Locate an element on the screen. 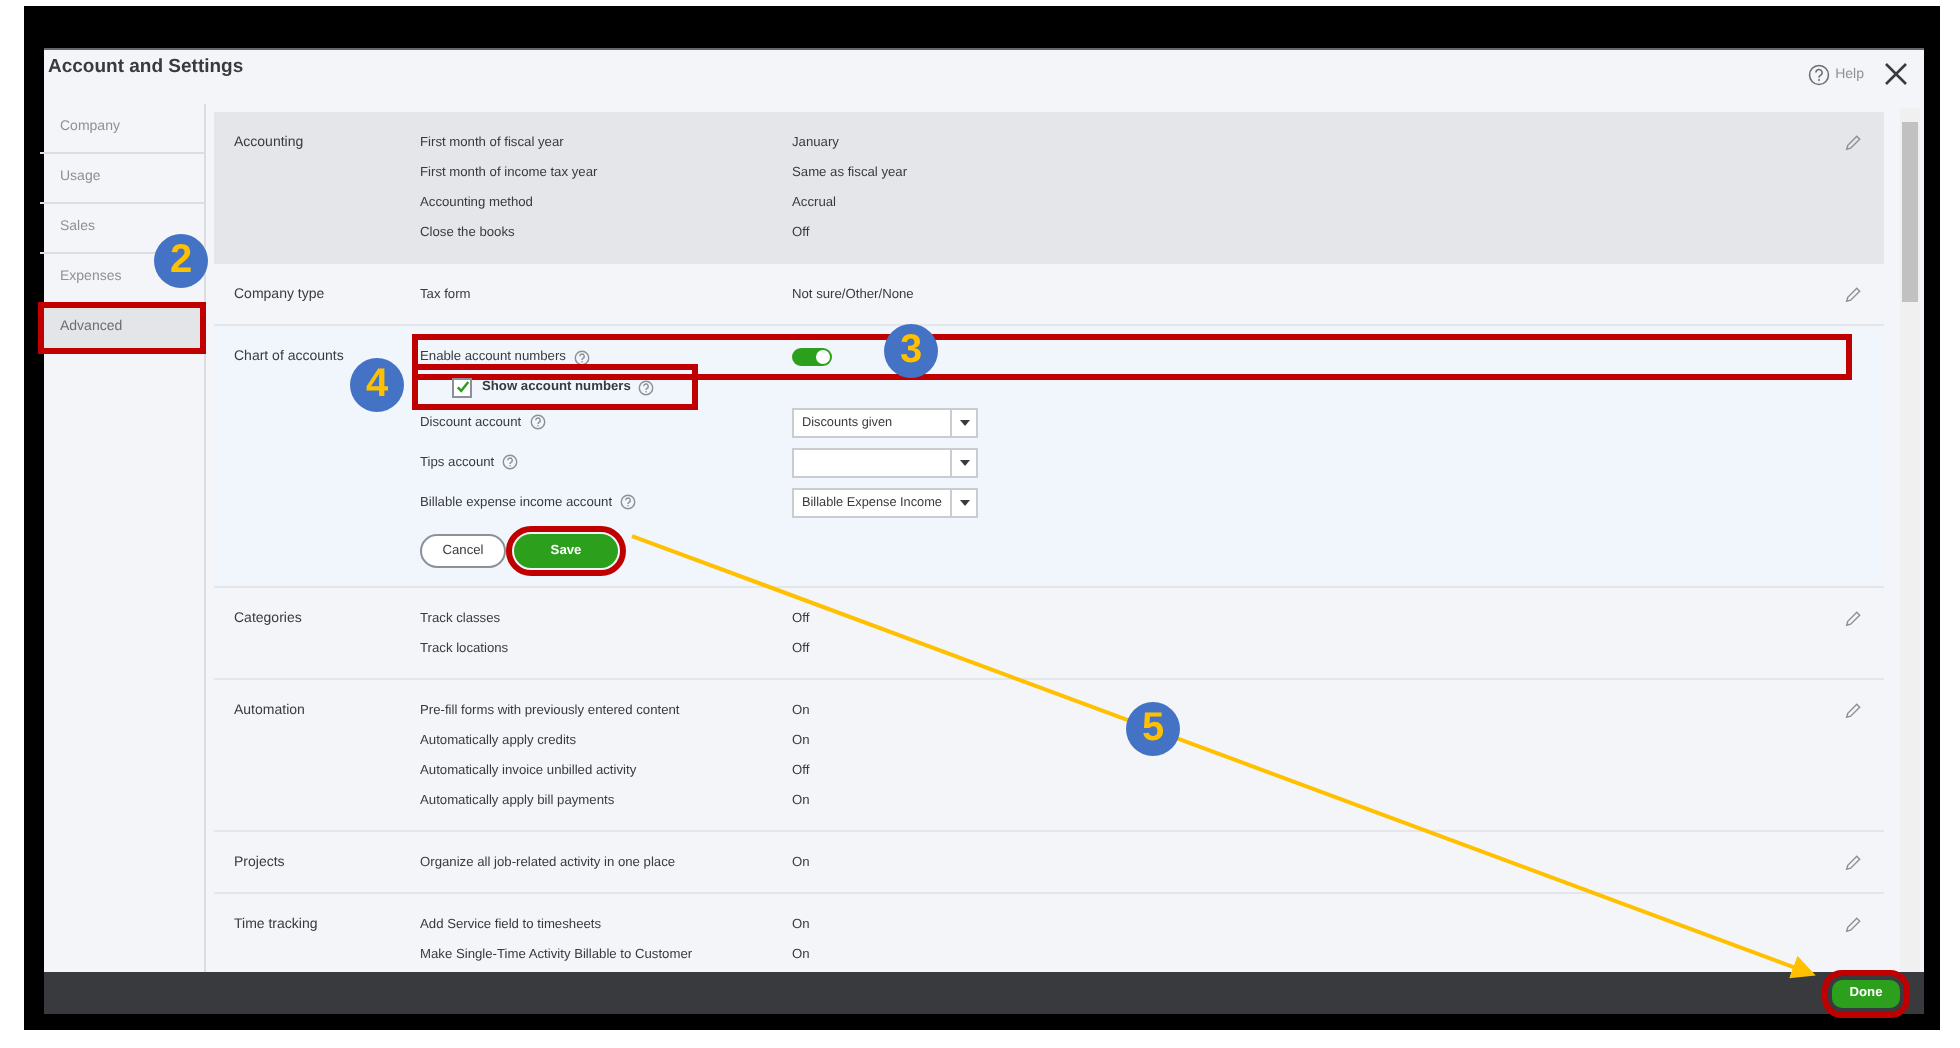 Image resolution: width=1960 pixels, height=1048 pixels. checkbox is located at coordinates (462, 387).